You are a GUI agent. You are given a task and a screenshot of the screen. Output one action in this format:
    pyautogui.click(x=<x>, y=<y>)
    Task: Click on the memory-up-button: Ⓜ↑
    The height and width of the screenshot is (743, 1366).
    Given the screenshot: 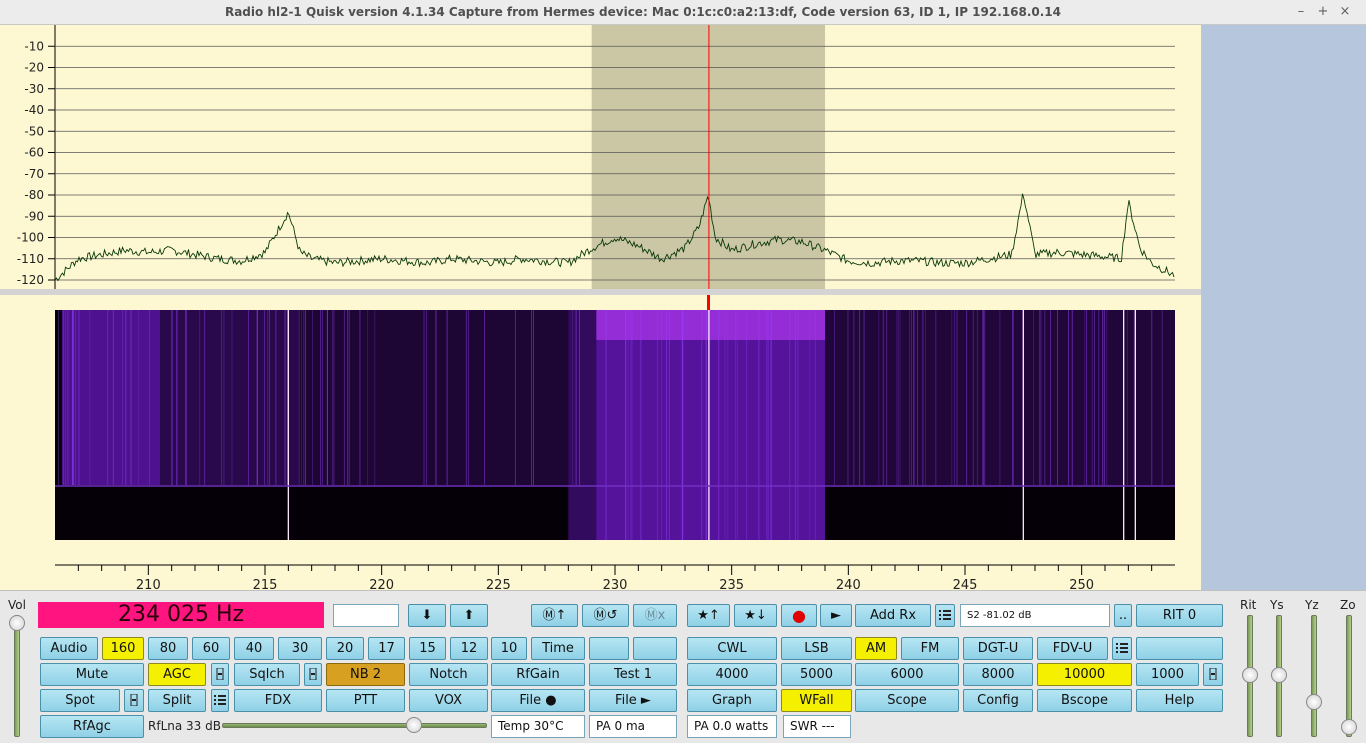 What is the action you would take?
    pyautogui.click(x=554, y=615)
    